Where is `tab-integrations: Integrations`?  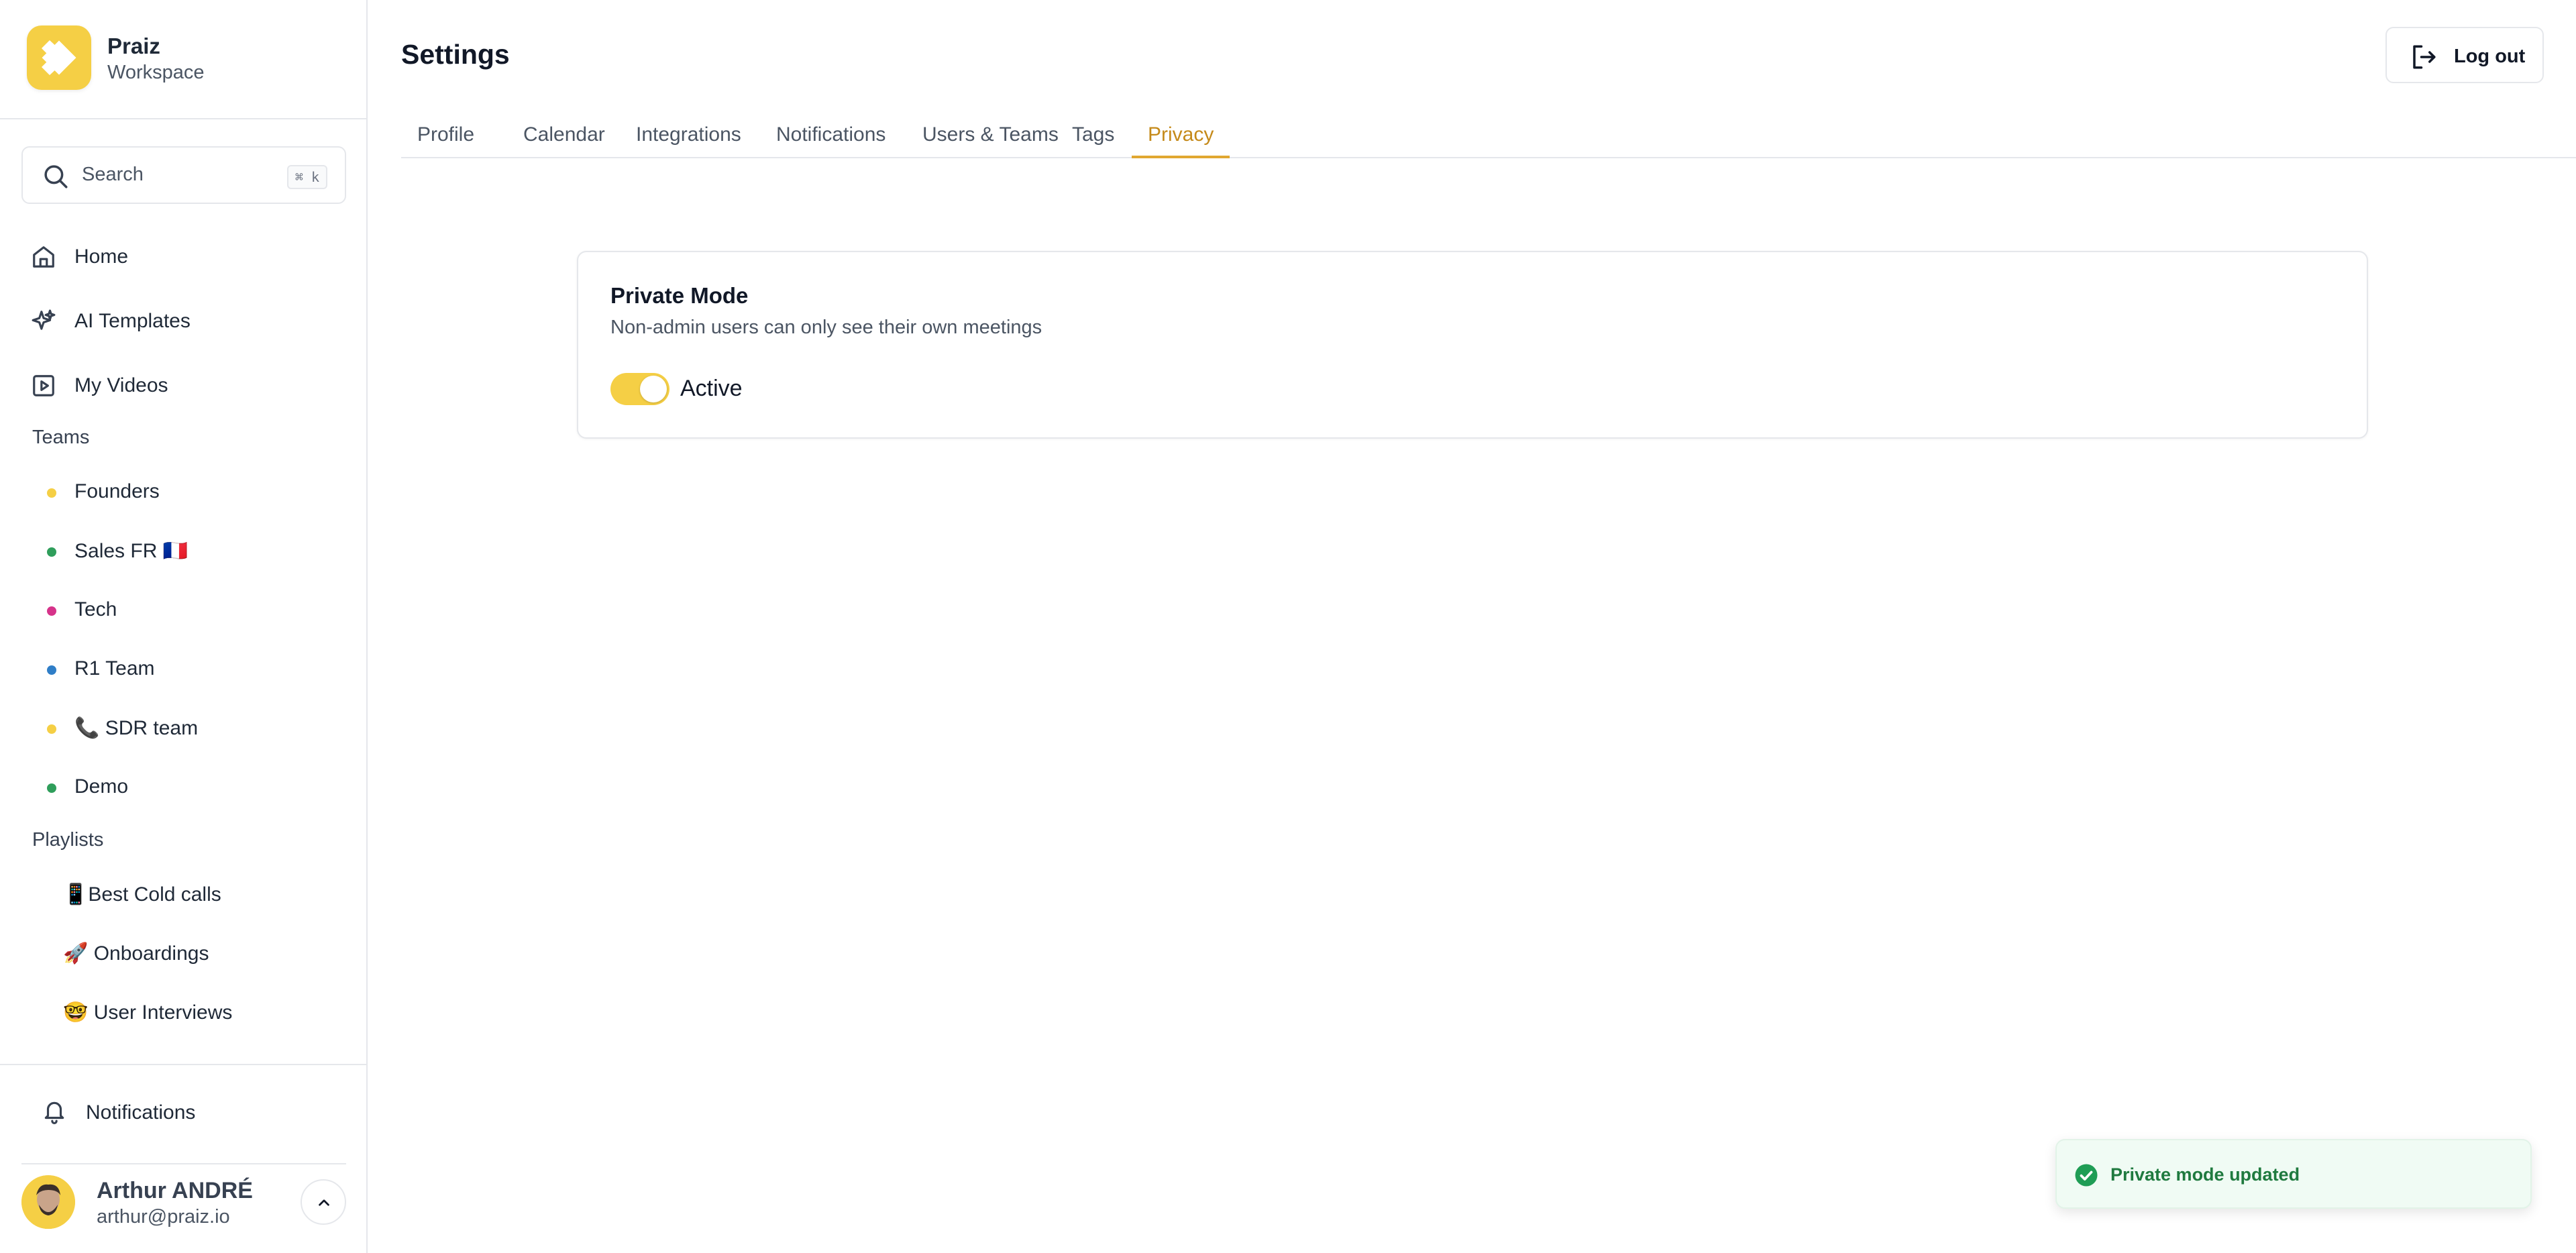 tab-integrations: Integrations is located at coordinates (688, 138).